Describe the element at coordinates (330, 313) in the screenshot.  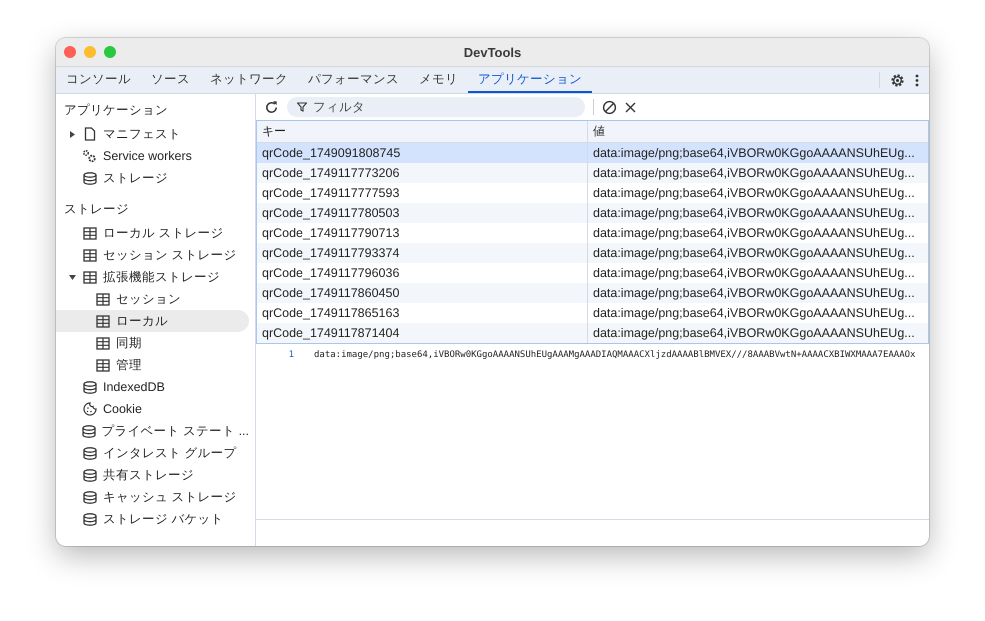
I see `key-cell-text: qrCode_1749117865163` at that location.